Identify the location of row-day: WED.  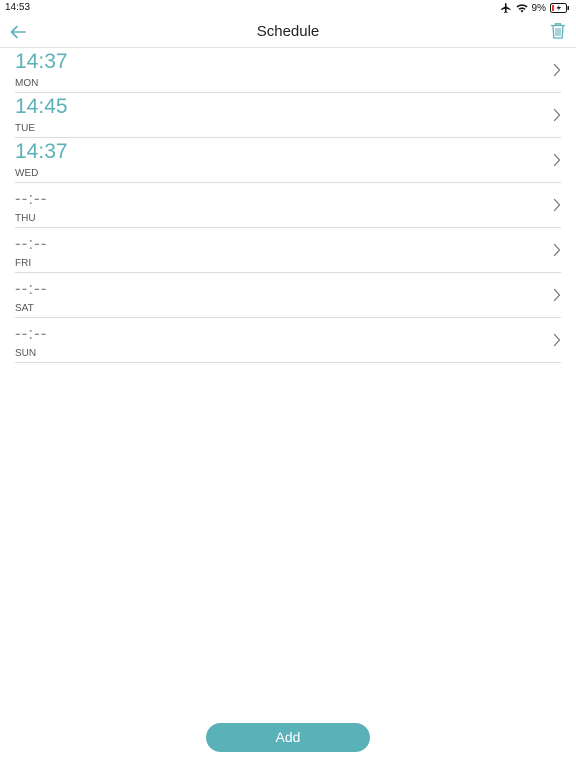
(27, 173).